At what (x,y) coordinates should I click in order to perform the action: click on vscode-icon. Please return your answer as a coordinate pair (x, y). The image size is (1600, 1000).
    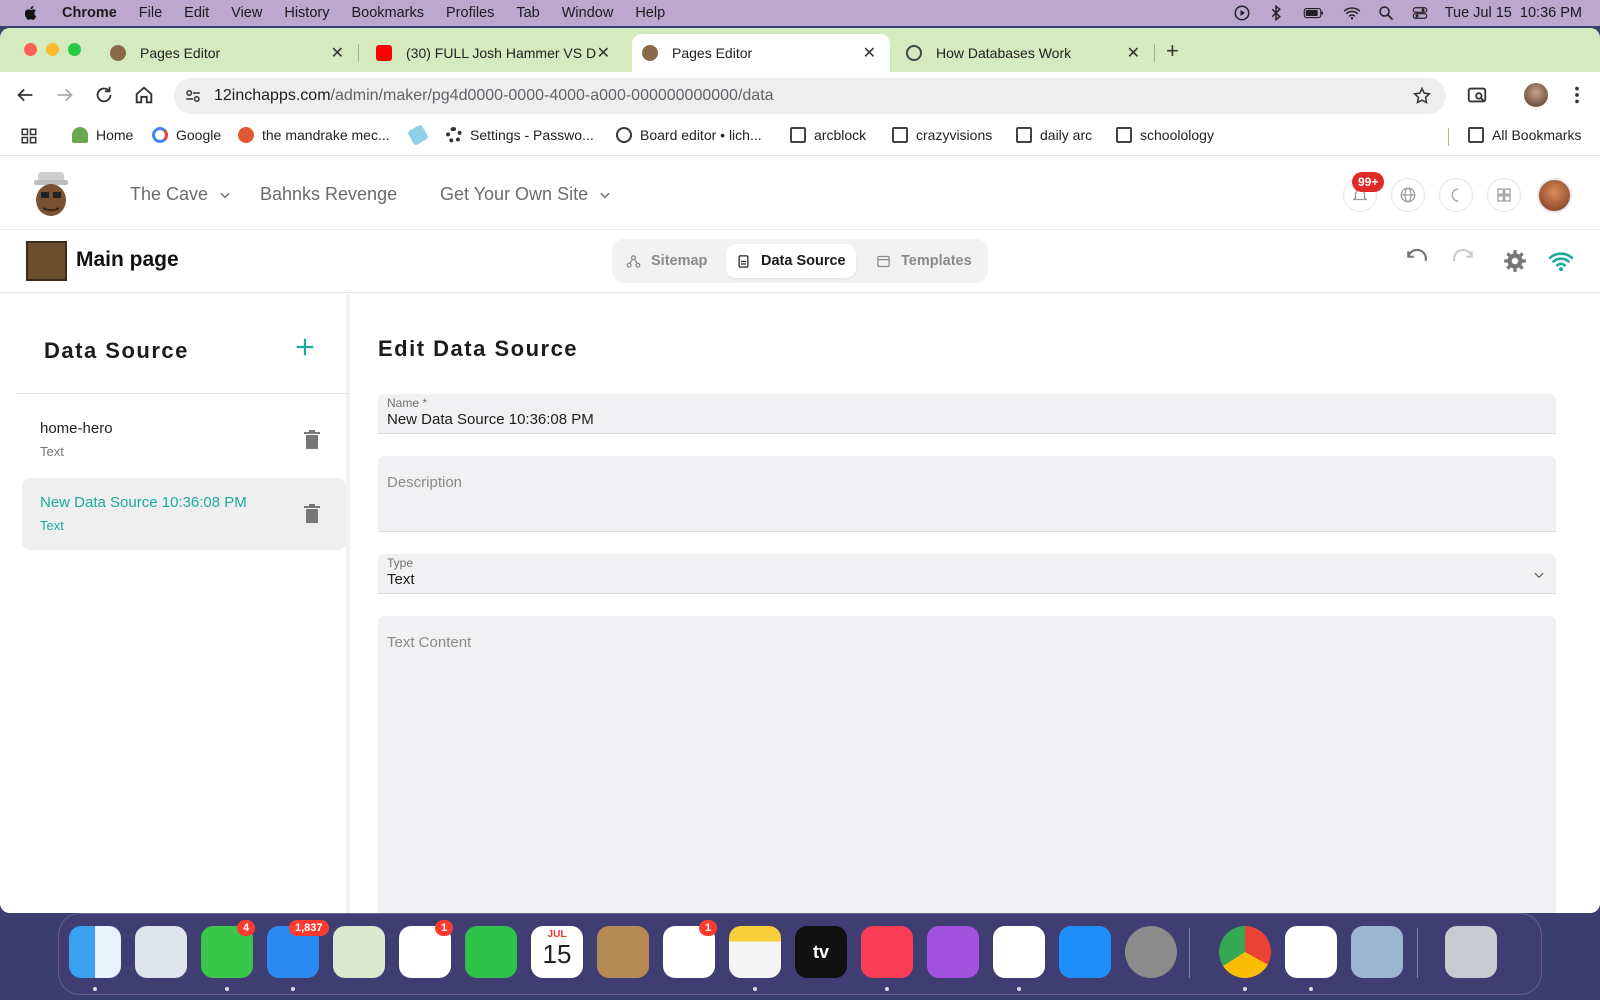
    Looking at the image, I should click on (1311, 952).